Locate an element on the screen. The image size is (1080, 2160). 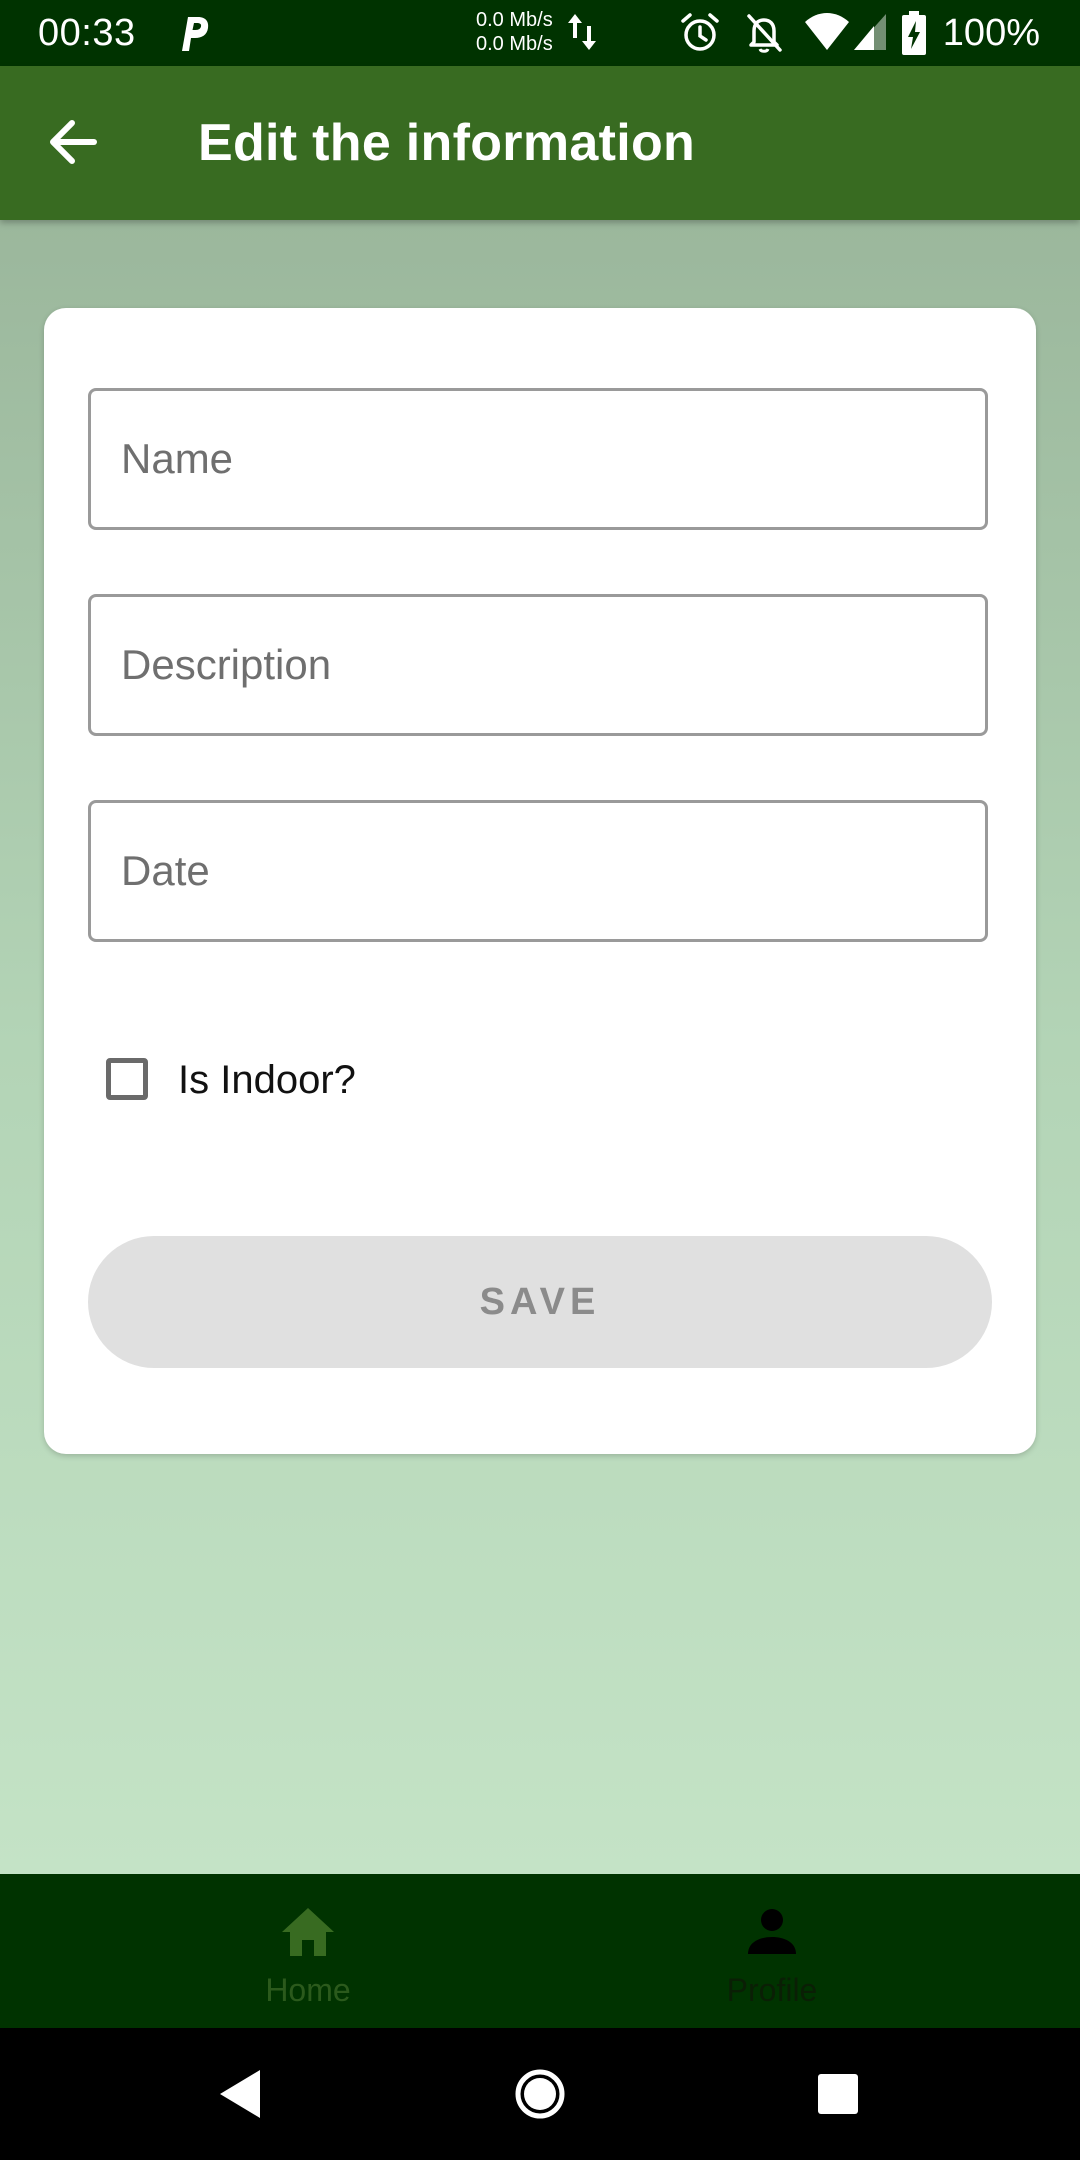
person-icon is located at coordinates (772, 1931).